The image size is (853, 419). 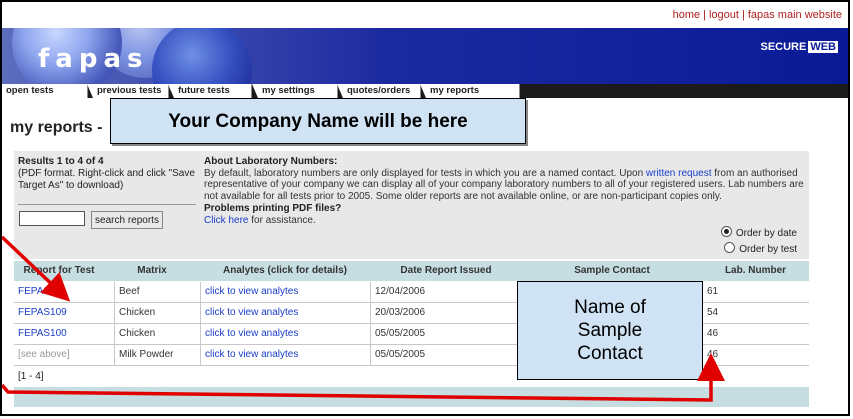 I want to click on radio-selected-icon, so click(x=726, y=231).